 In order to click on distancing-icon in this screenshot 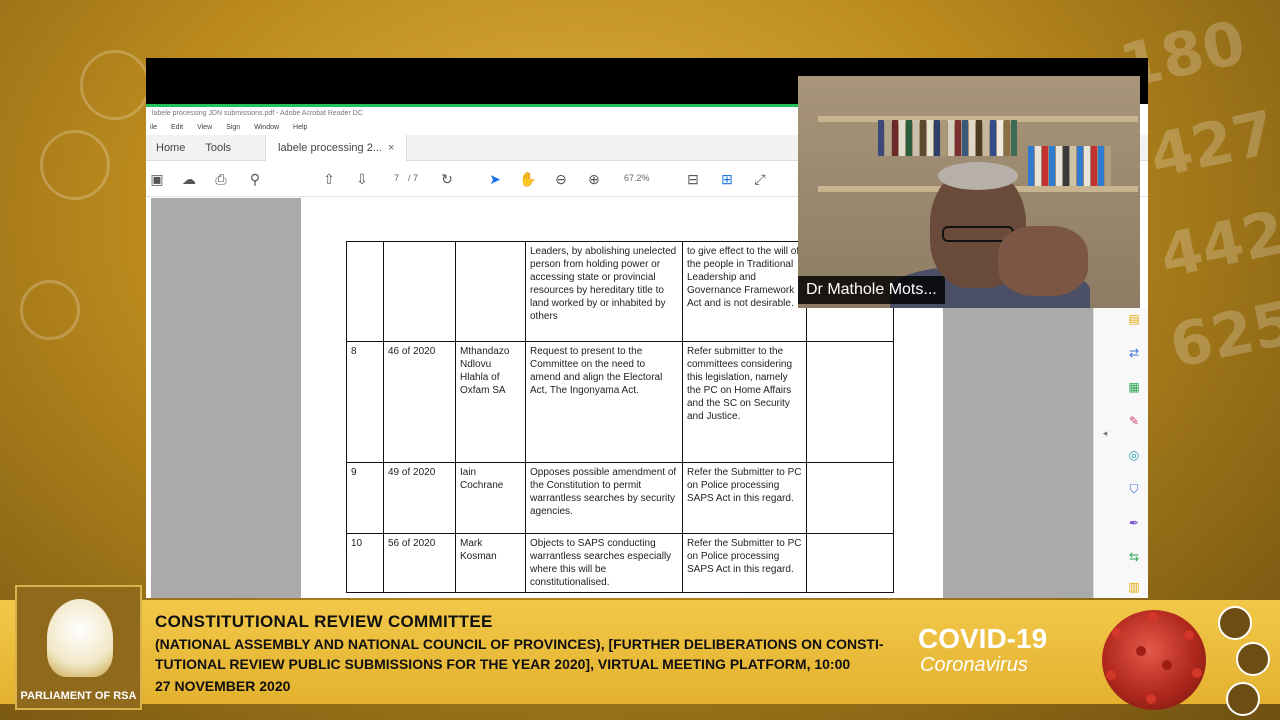, I will do `click(1253, 659)`.